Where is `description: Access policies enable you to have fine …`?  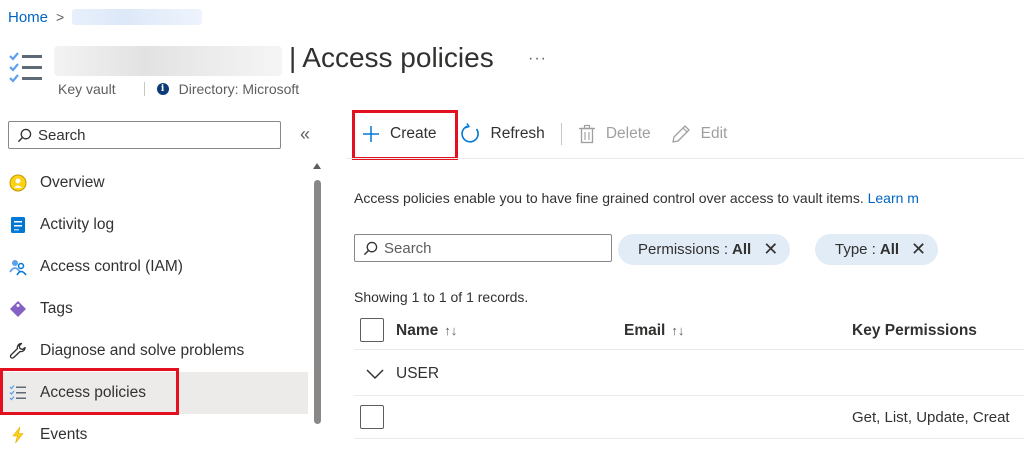
description: Access policies enable you to have fine … is located at coordinates (636, 198).